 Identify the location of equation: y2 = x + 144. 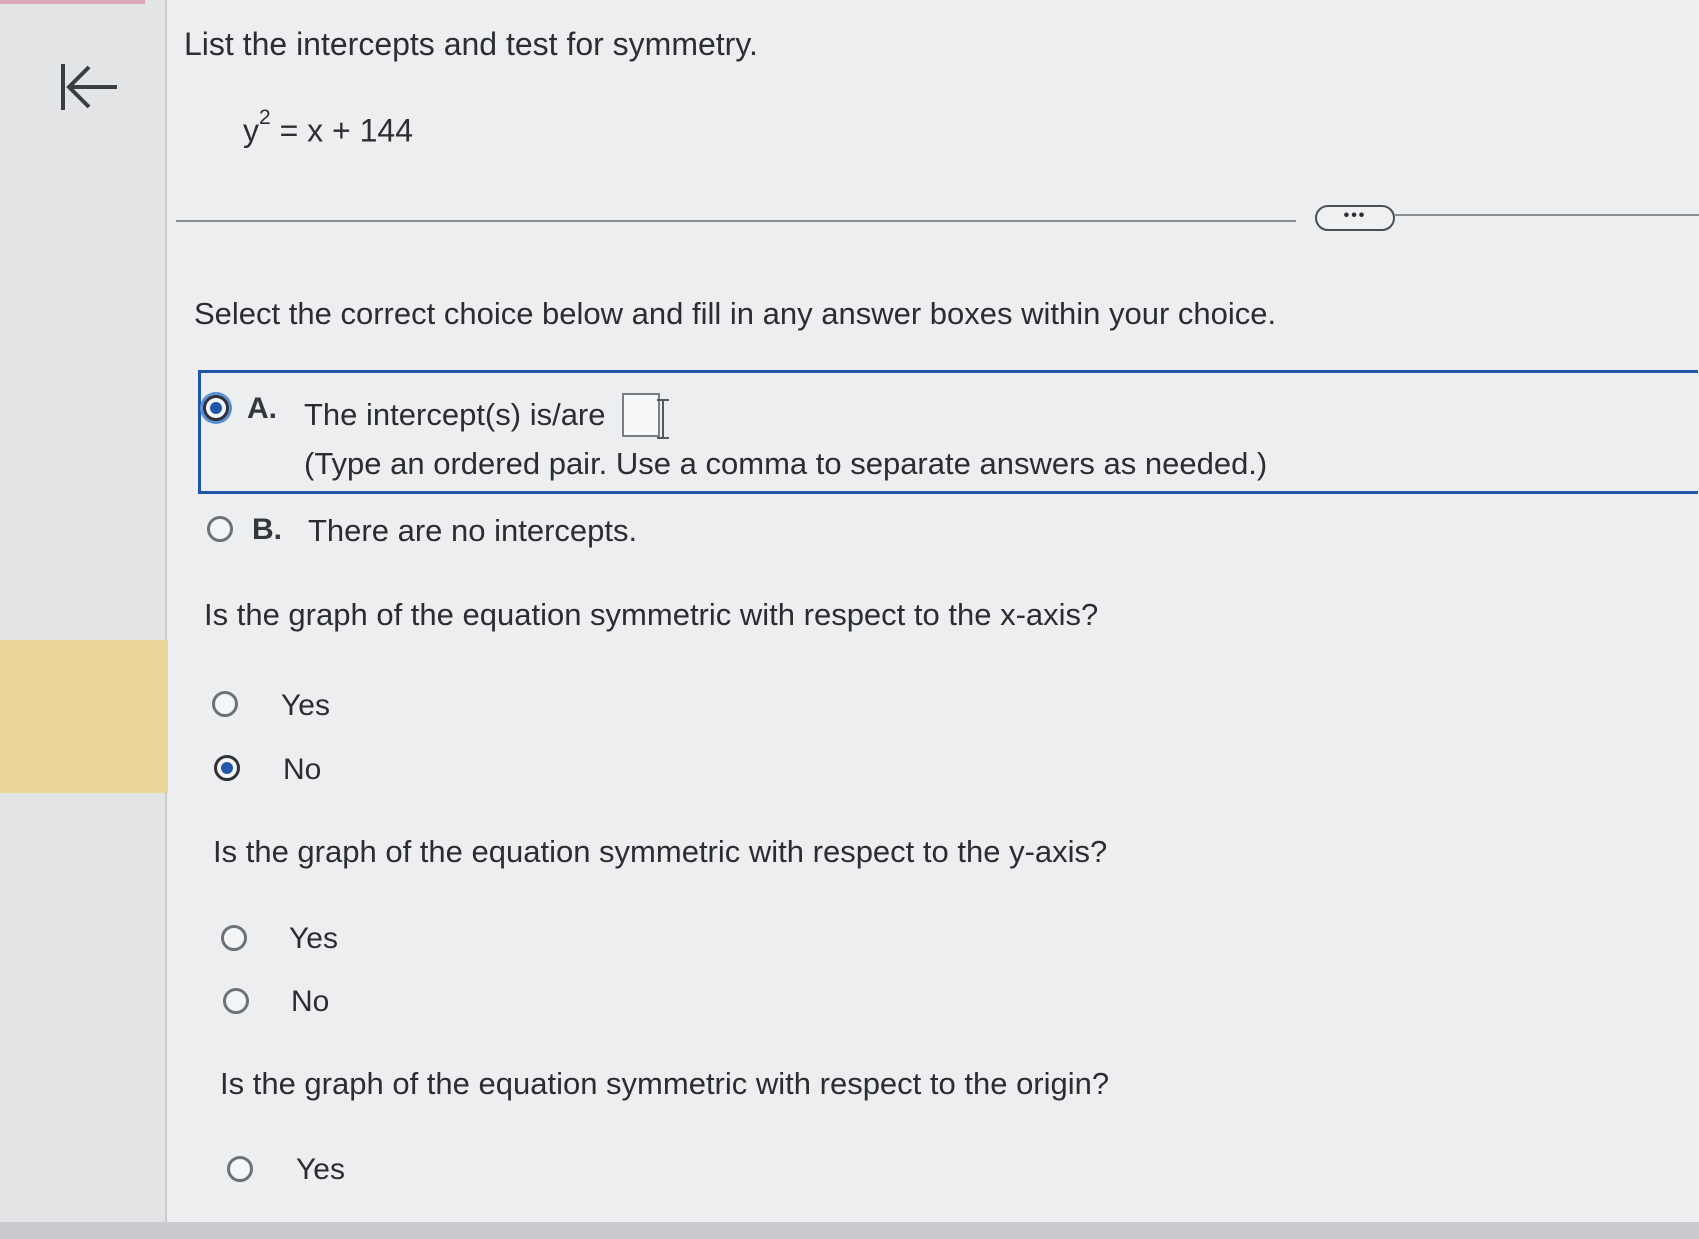
(328, 128).